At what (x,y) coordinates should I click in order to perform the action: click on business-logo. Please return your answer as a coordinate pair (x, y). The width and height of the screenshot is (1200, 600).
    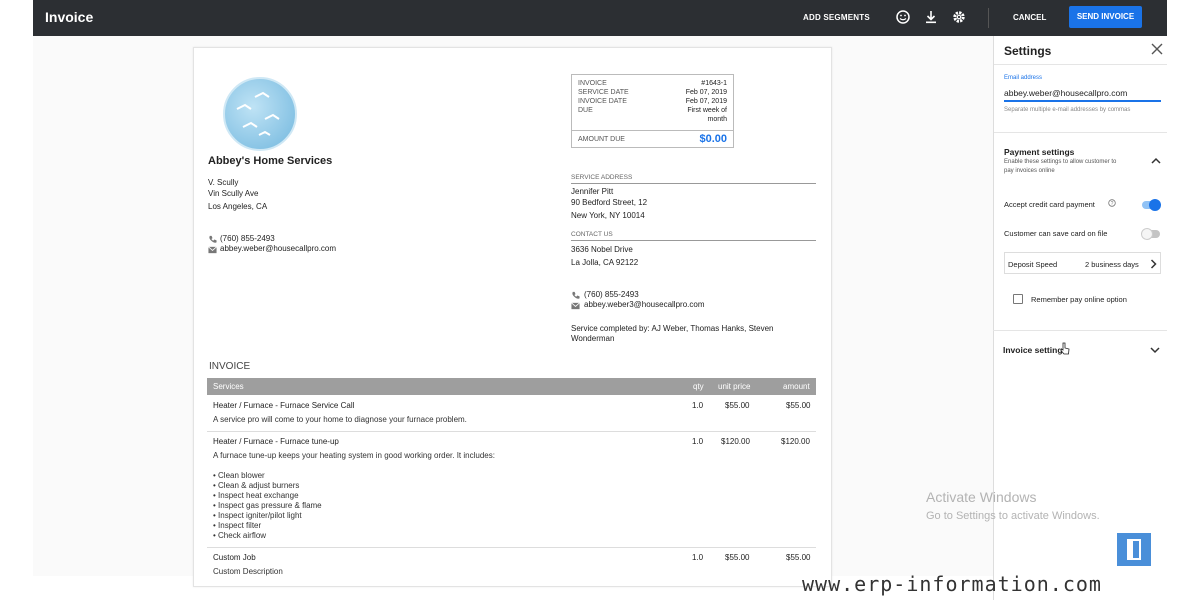
    Looking at the image, I should click on (260, 114).